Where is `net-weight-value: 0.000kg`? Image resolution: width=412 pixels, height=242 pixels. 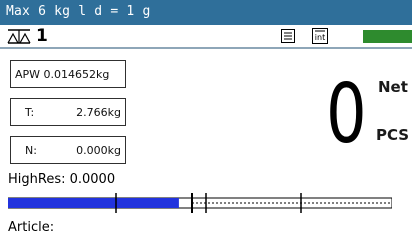
net-weight-value: 0.000kg is located at coordinates (98, 150).